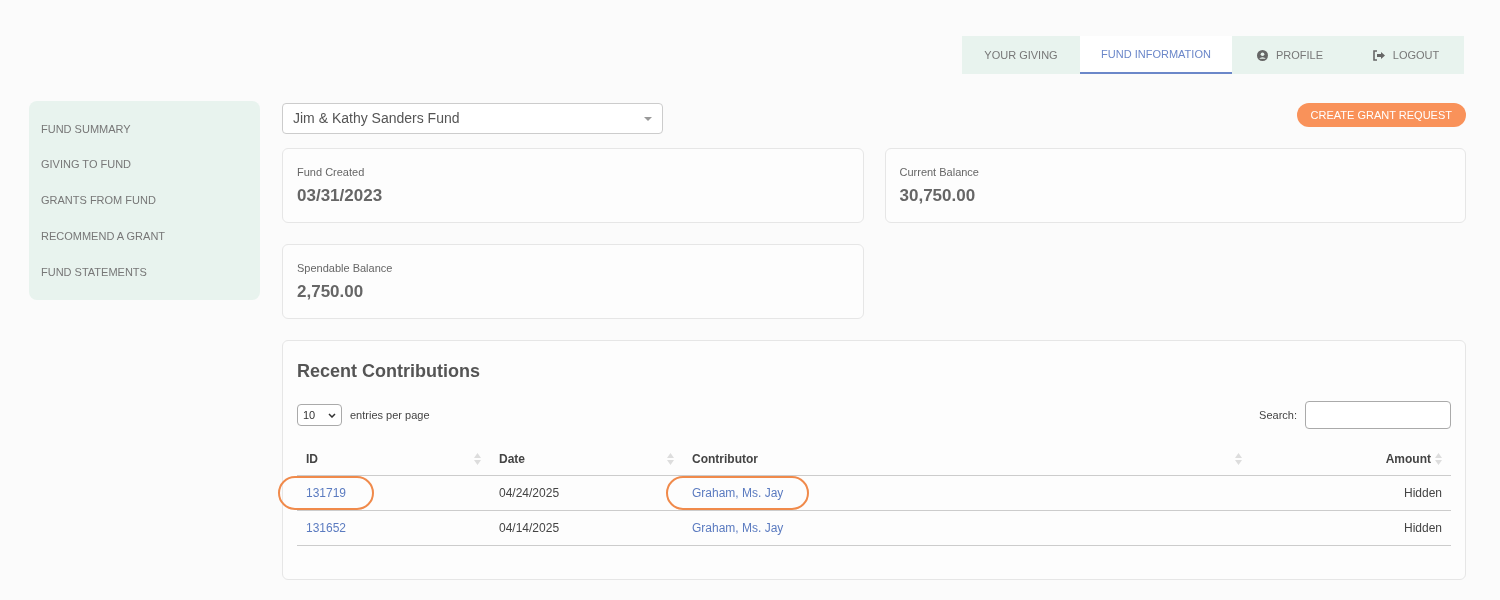  Describe the element at coordinates (390, 415) in the screenshot. I see `entries-label: entries per page` at that location.